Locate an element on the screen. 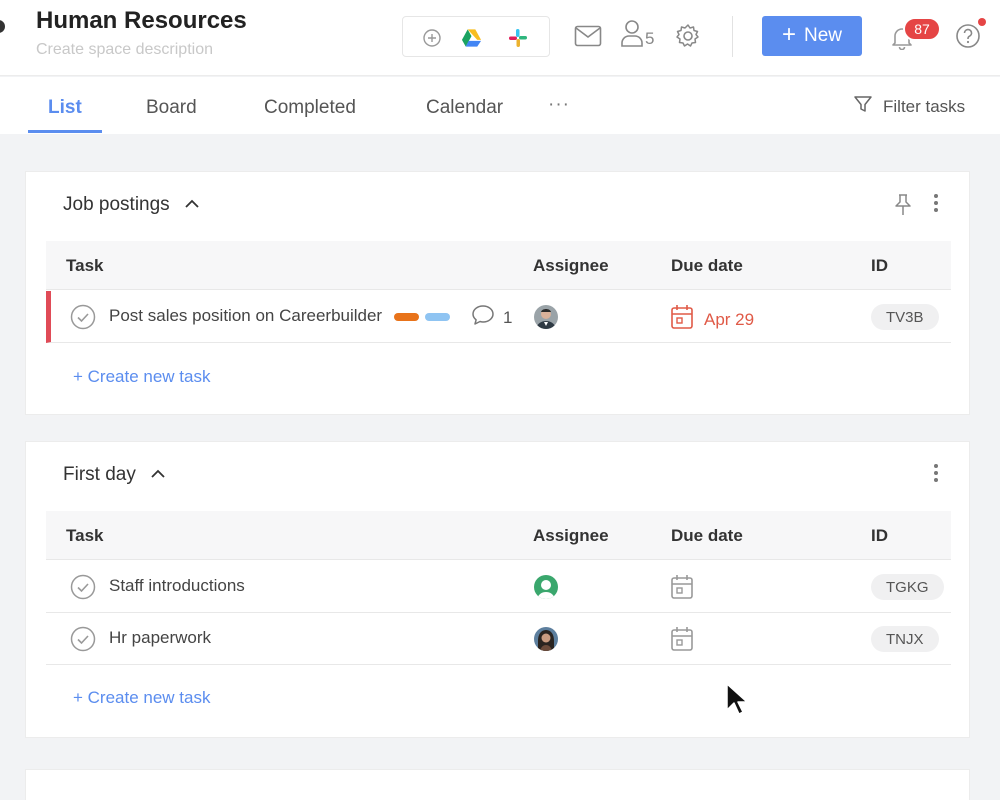 This screenshot has width=1000, height=800. space-description: Create space description is located at coordinates (124, 50).